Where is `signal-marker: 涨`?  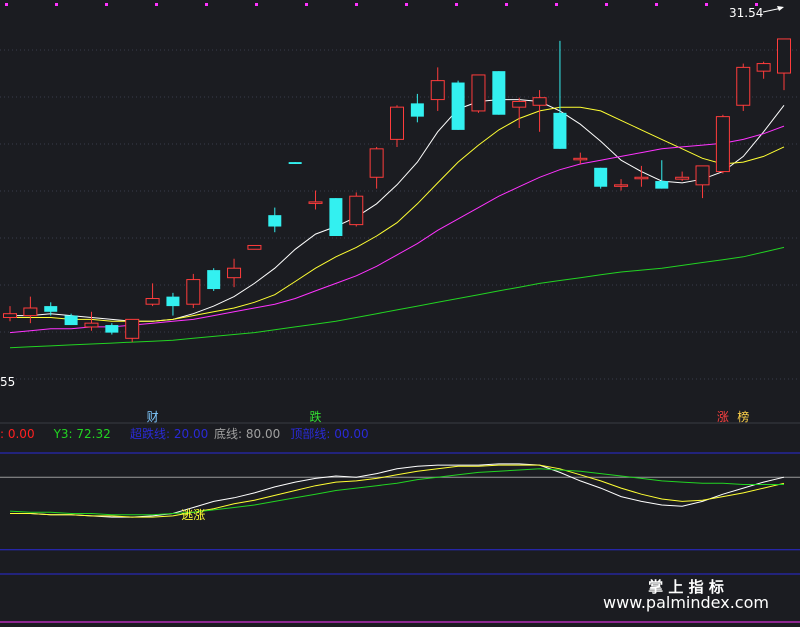 signal-marker: 涨 is located at coordinates (723, 416).